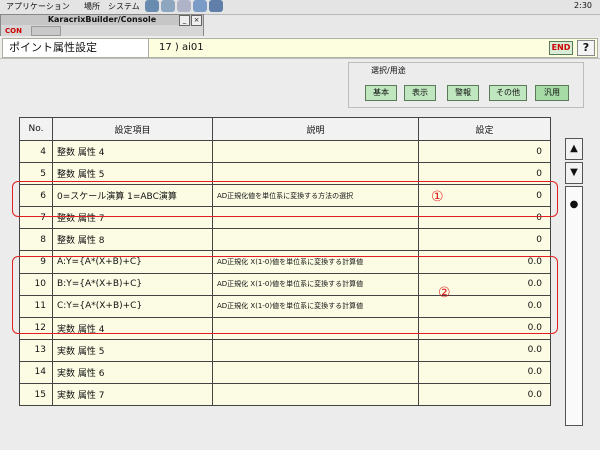 This screenshot has height=450, width=600. Describe the element at coordinates (132, 129) in the screenshot. I see `header-item: 設定項目` at that location.